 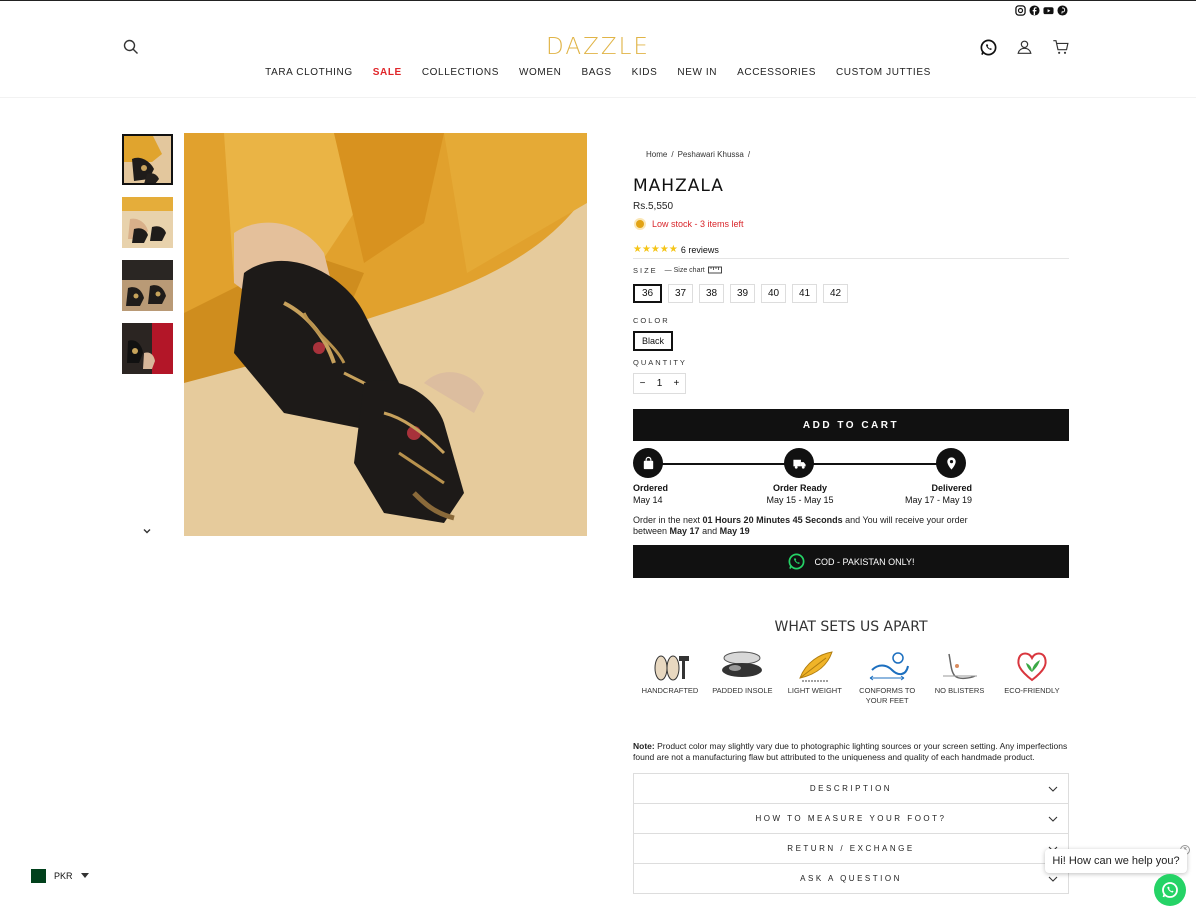 I want to click on eta-to: May 19, so click(x=734, y=531).